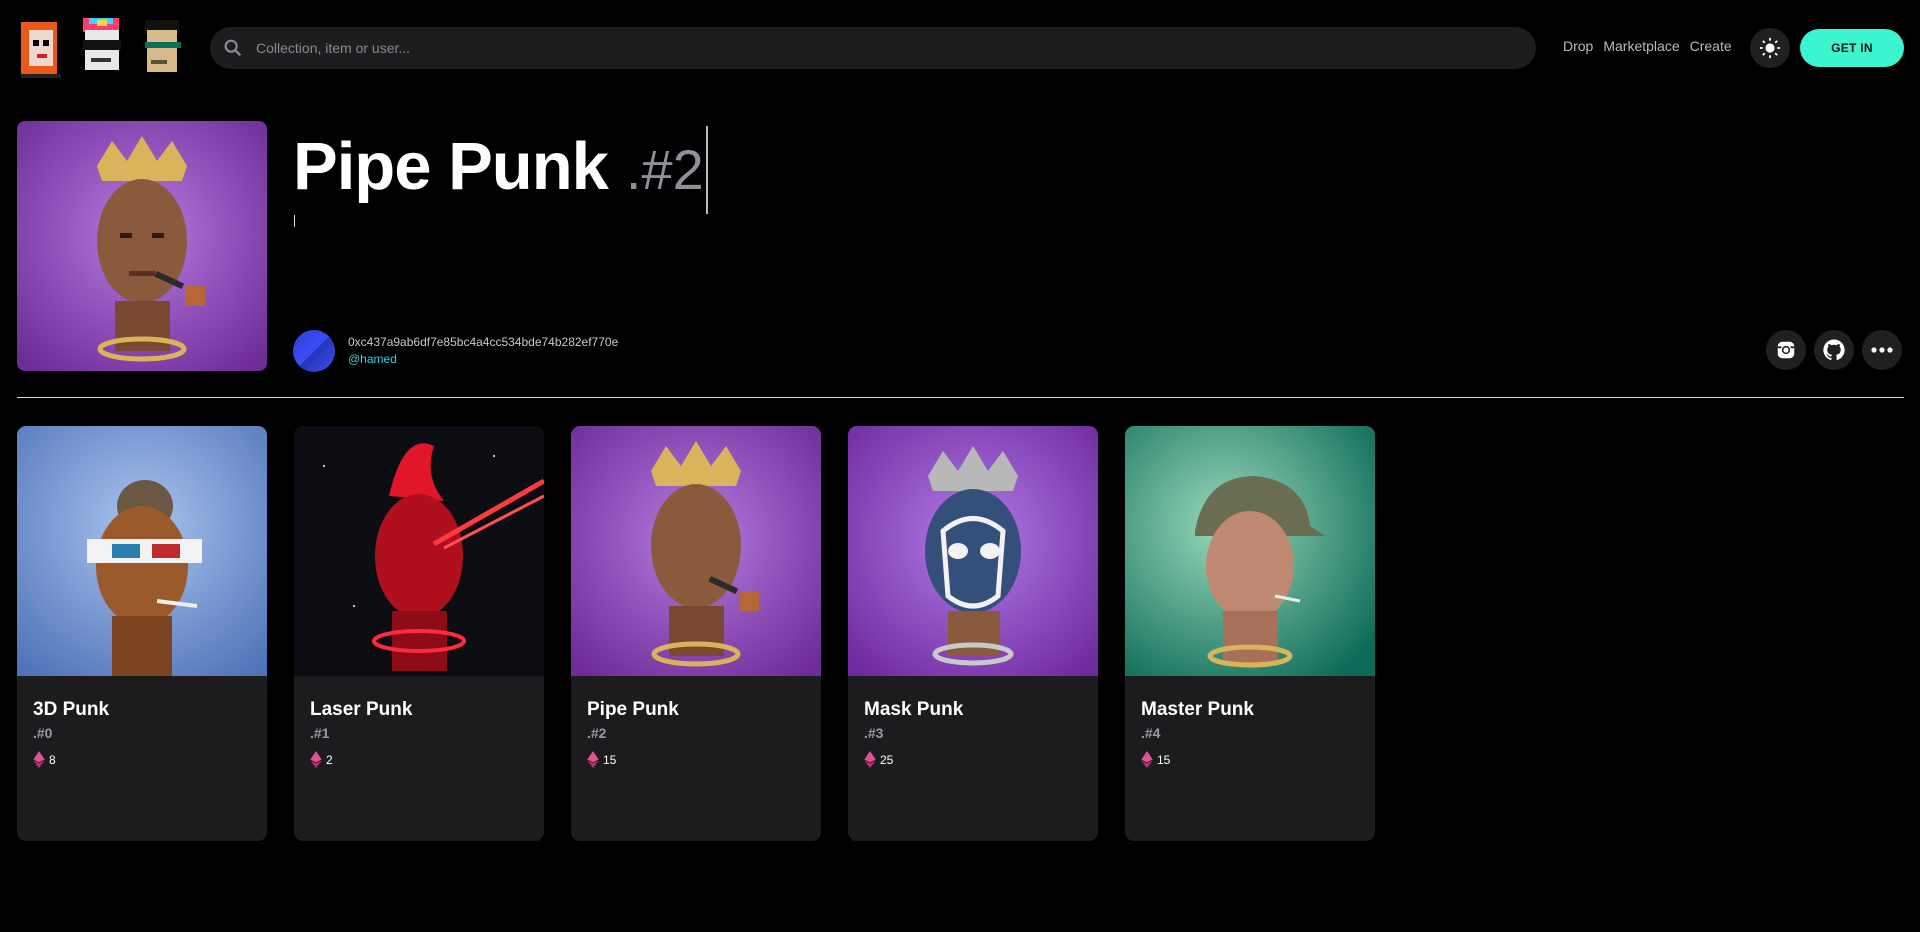 The image size is (1920, 932). I want to click on nft-card-price: 25, so click(981, 759).